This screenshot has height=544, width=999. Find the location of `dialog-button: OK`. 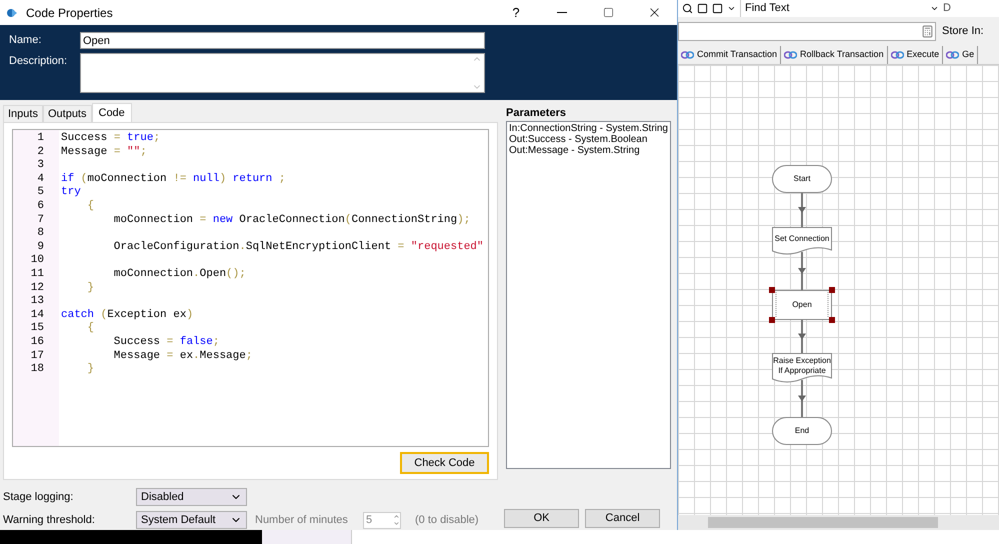

dialog-button: OK is located at coordinates (542, 518).